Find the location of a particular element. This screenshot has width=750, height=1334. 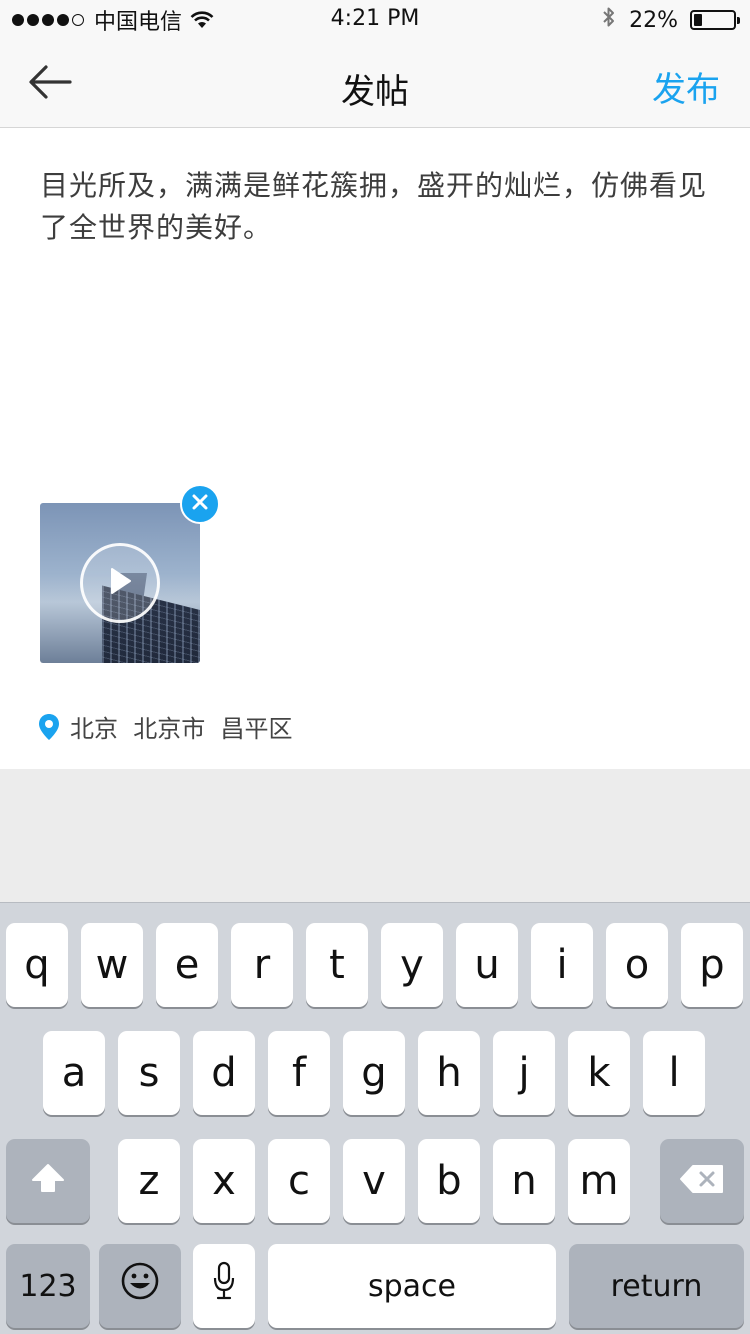

key-h: h is located at coordinates (449, 1073).